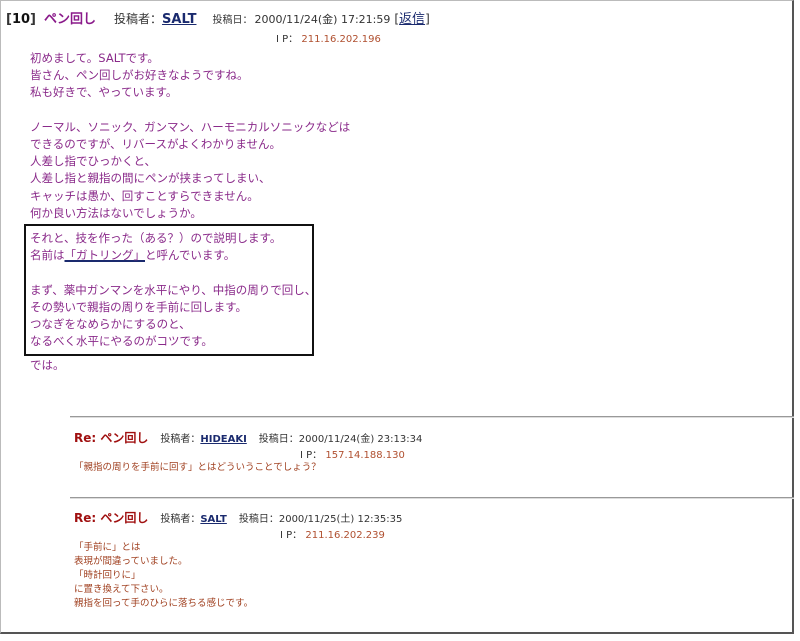  Describe the element at coordinates (412, 17) in the screenshot. I see `reply-button: 返信` at that location.